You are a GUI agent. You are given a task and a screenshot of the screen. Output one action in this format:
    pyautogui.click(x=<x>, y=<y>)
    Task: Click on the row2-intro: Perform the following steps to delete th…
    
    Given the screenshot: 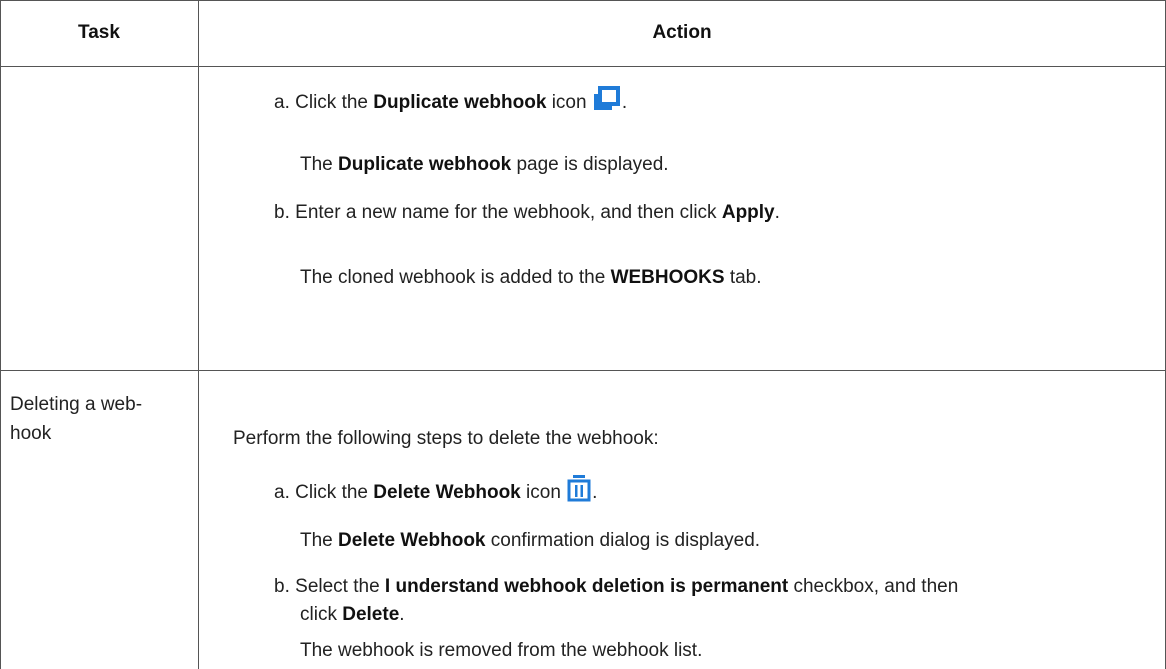 What is the action you would take?
    pyautogui.click(x=446, y=438)
    